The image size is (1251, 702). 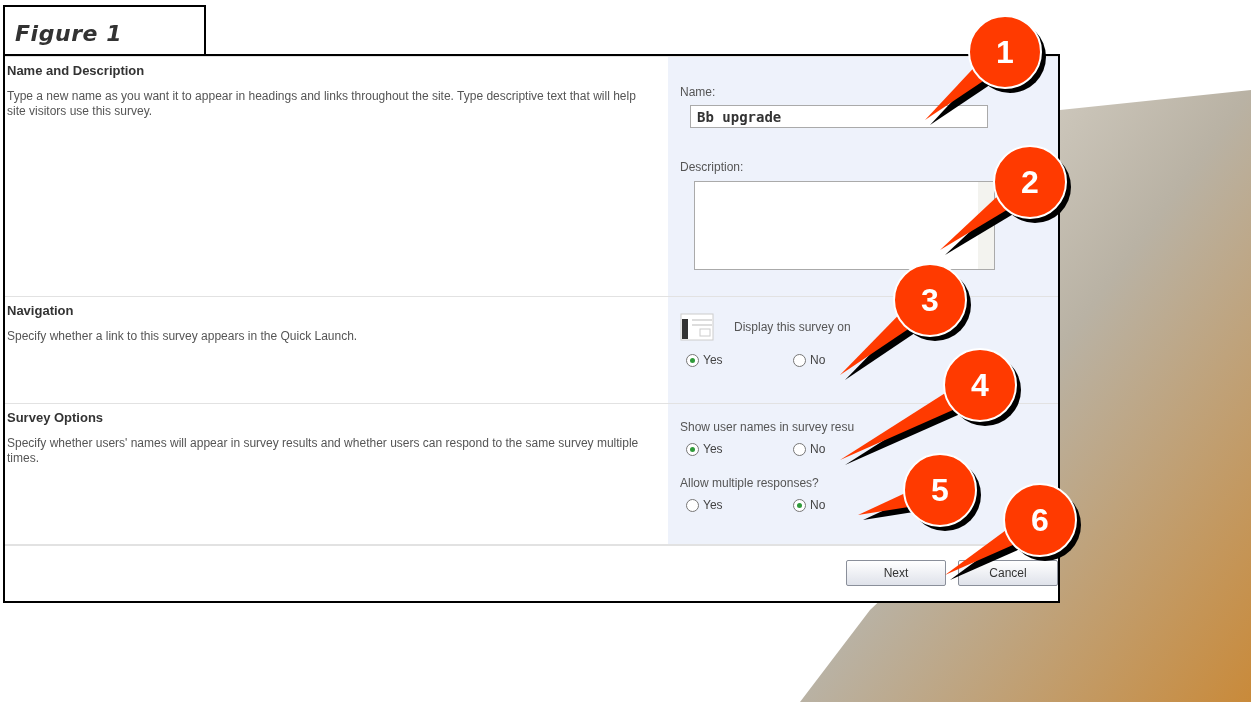 What do you see at coordinates (767, 427) in the screenshot?
I see `question-label: Show user names in survey resu` at bounding box center [767, 427].